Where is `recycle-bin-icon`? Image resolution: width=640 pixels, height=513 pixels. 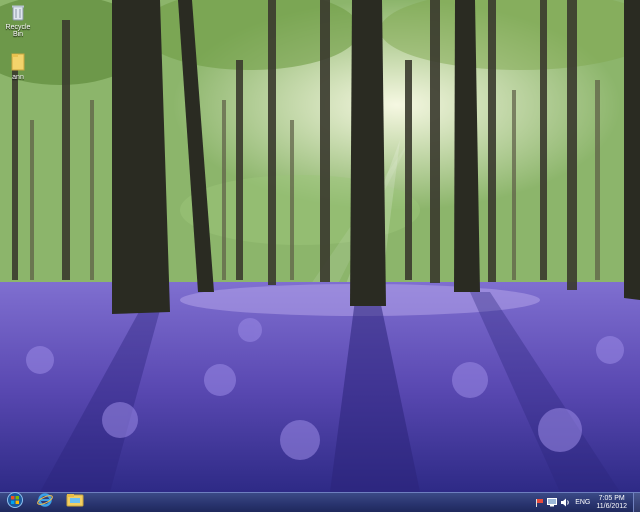
recycle-bin-icon is located at coordinates (18, 14).